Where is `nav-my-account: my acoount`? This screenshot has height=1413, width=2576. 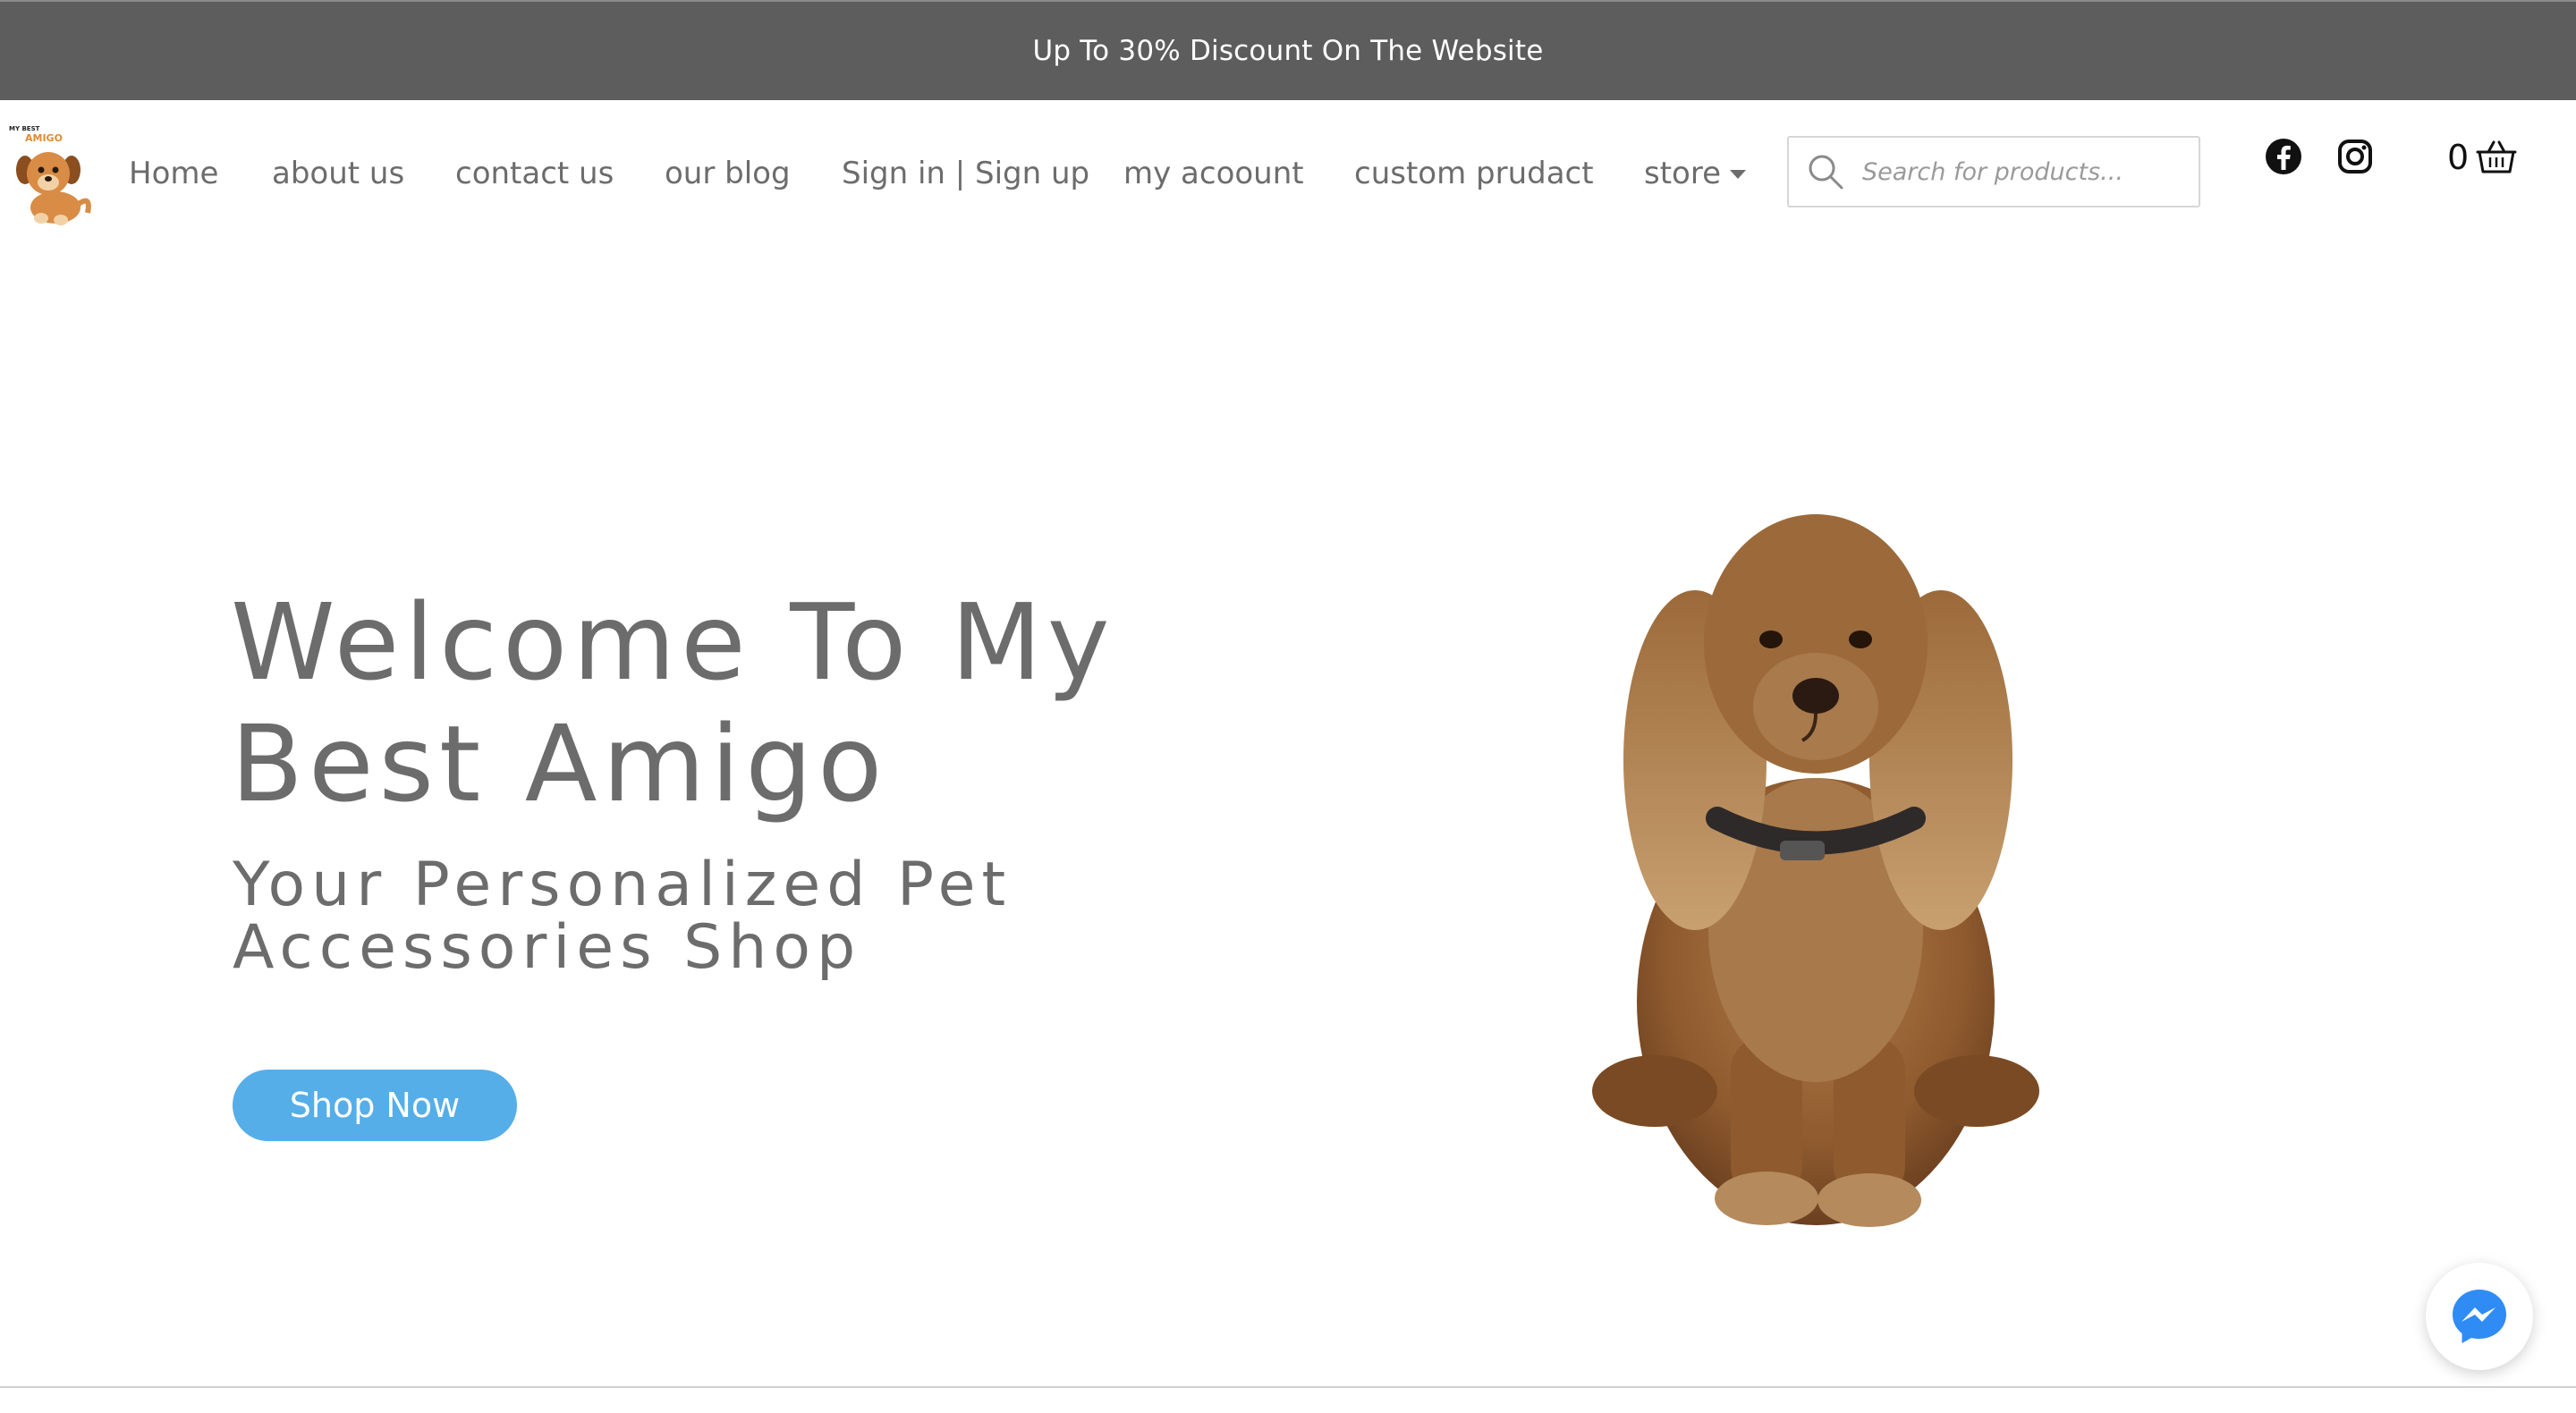
nav-my-account: my acoount is located at coordinates (1213, 173).